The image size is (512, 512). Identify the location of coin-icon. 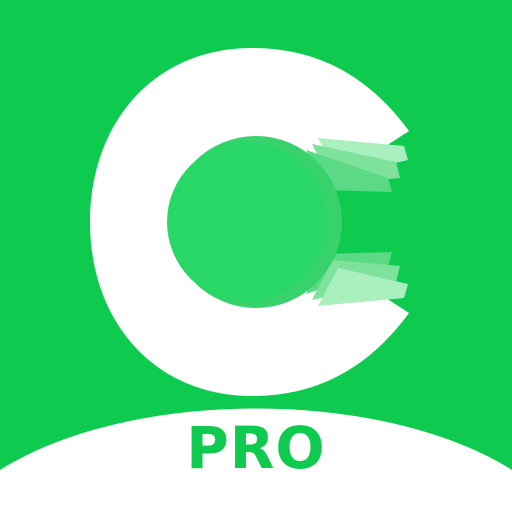
(247, 222).